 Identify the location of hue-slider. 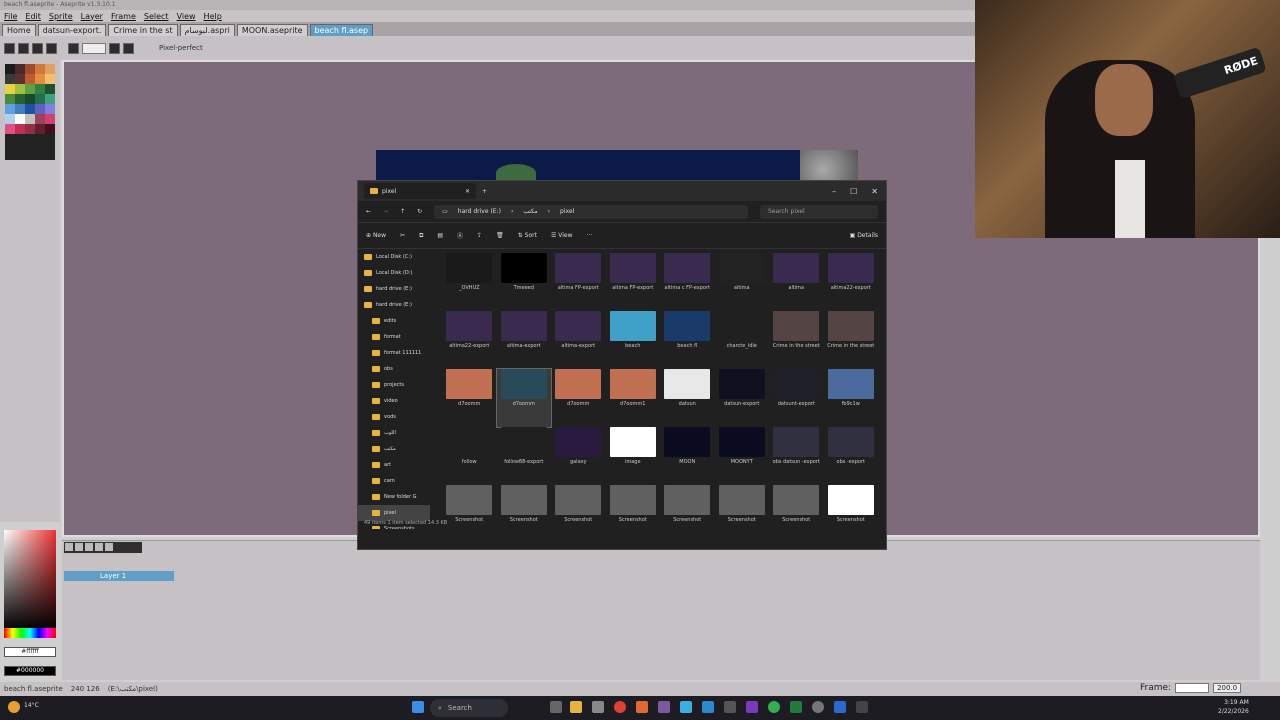
(30, 633).